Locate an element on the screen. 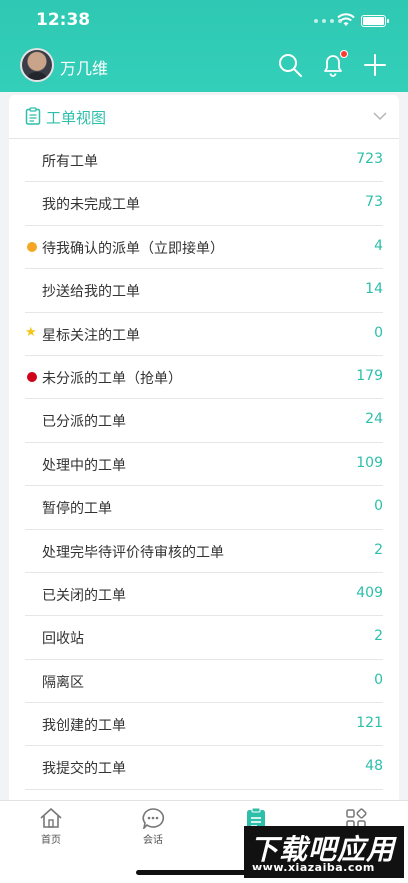  list-item-count: 109 is located at coordinates (369, 462).